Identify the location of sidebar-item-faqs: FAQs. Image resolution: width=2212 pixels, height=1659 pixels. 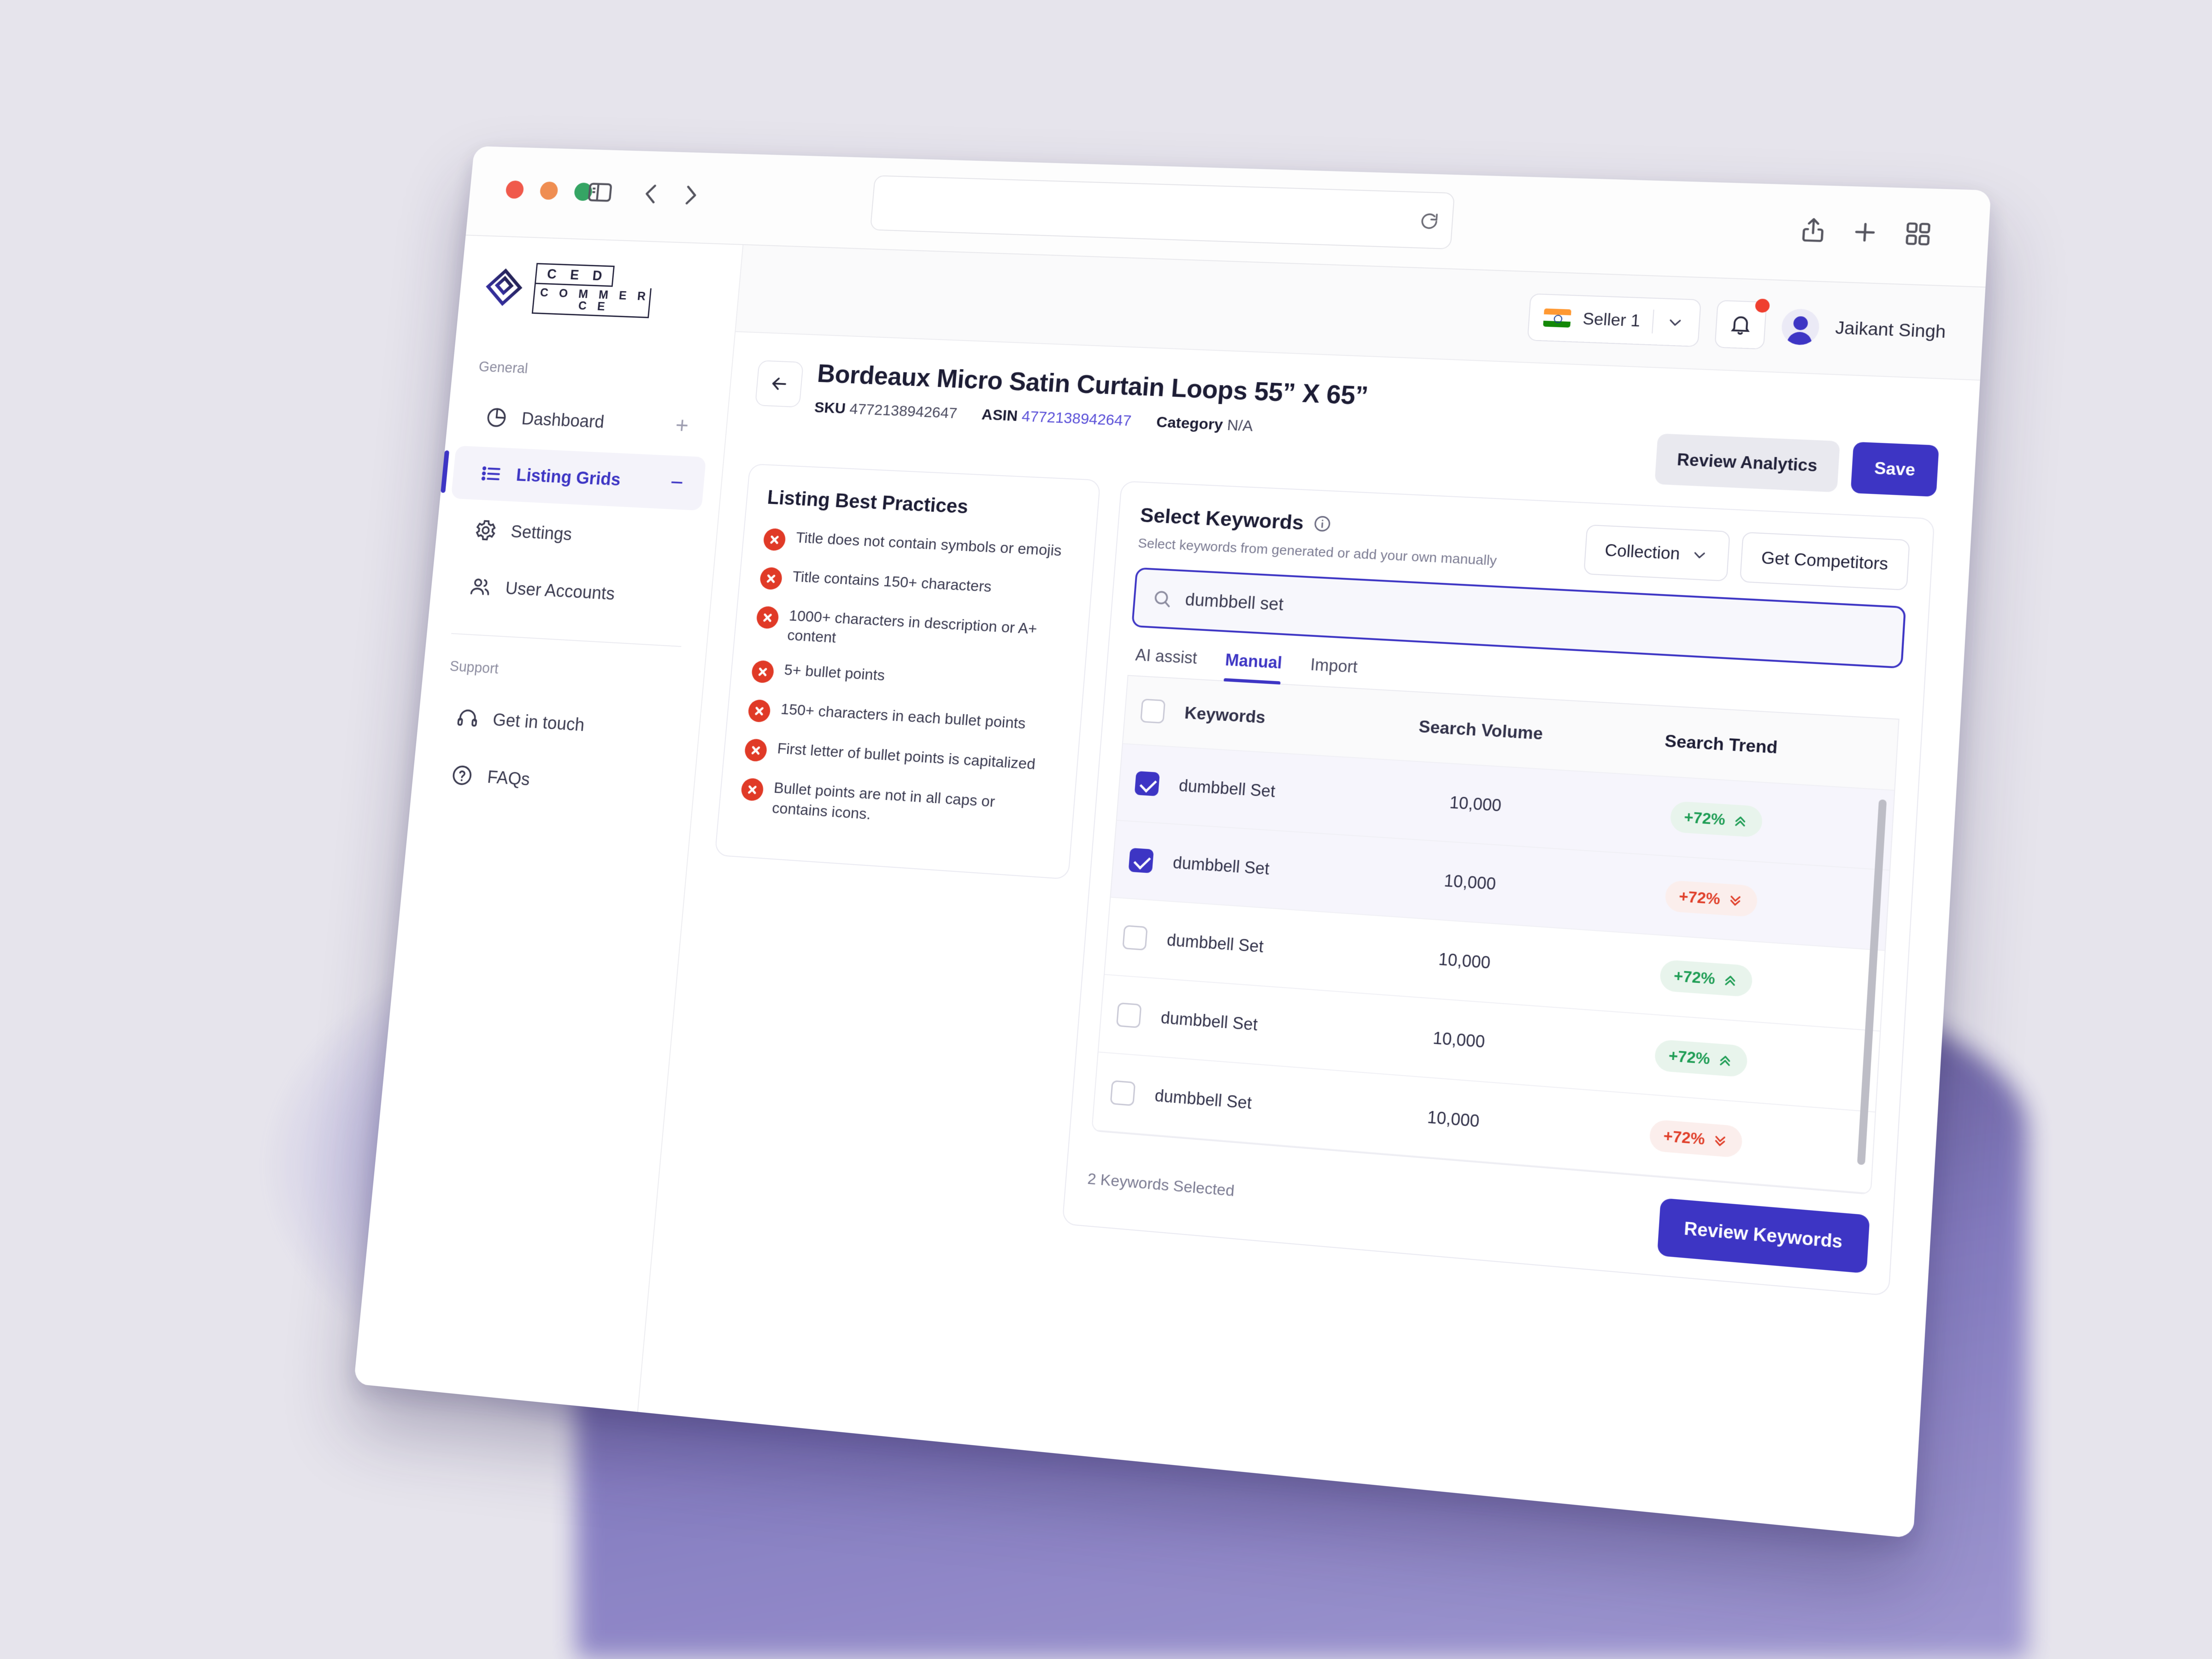
(550, 781).